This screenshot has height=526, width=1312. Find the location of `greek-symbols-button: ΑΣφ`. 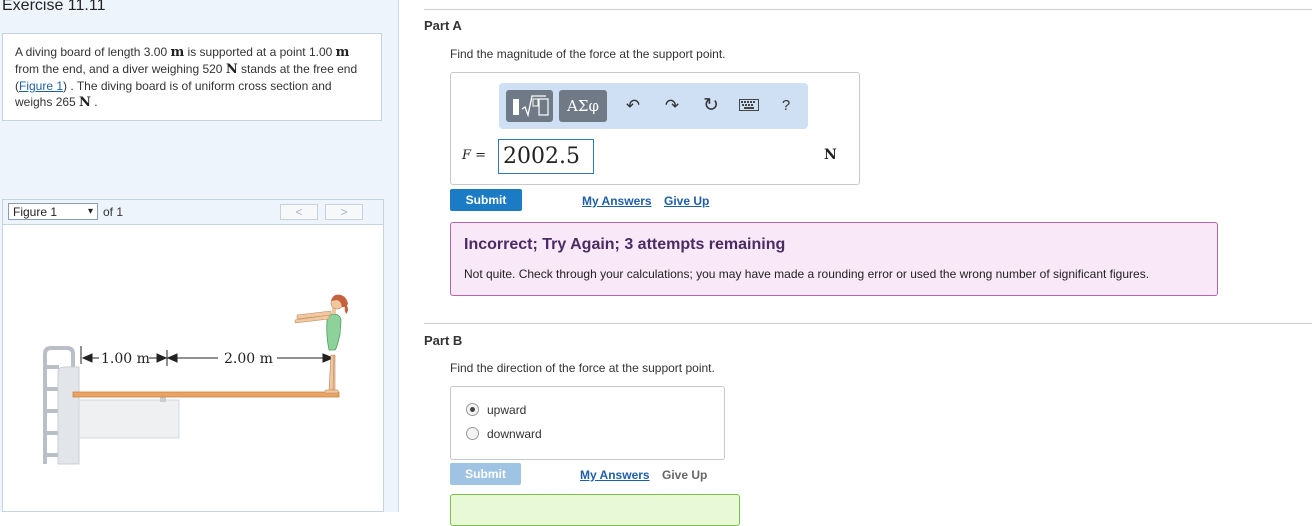

greek-symbols-button: ΑΣφ is located at coordinates (583, 106).